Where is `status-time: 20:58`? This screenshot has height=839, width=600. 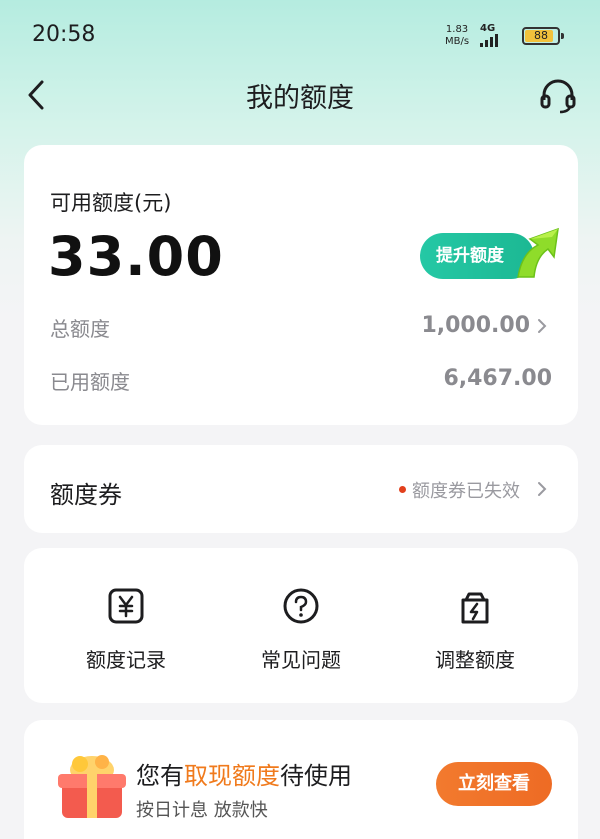
status-time: 20:58 is located at coordinates (64, 34).